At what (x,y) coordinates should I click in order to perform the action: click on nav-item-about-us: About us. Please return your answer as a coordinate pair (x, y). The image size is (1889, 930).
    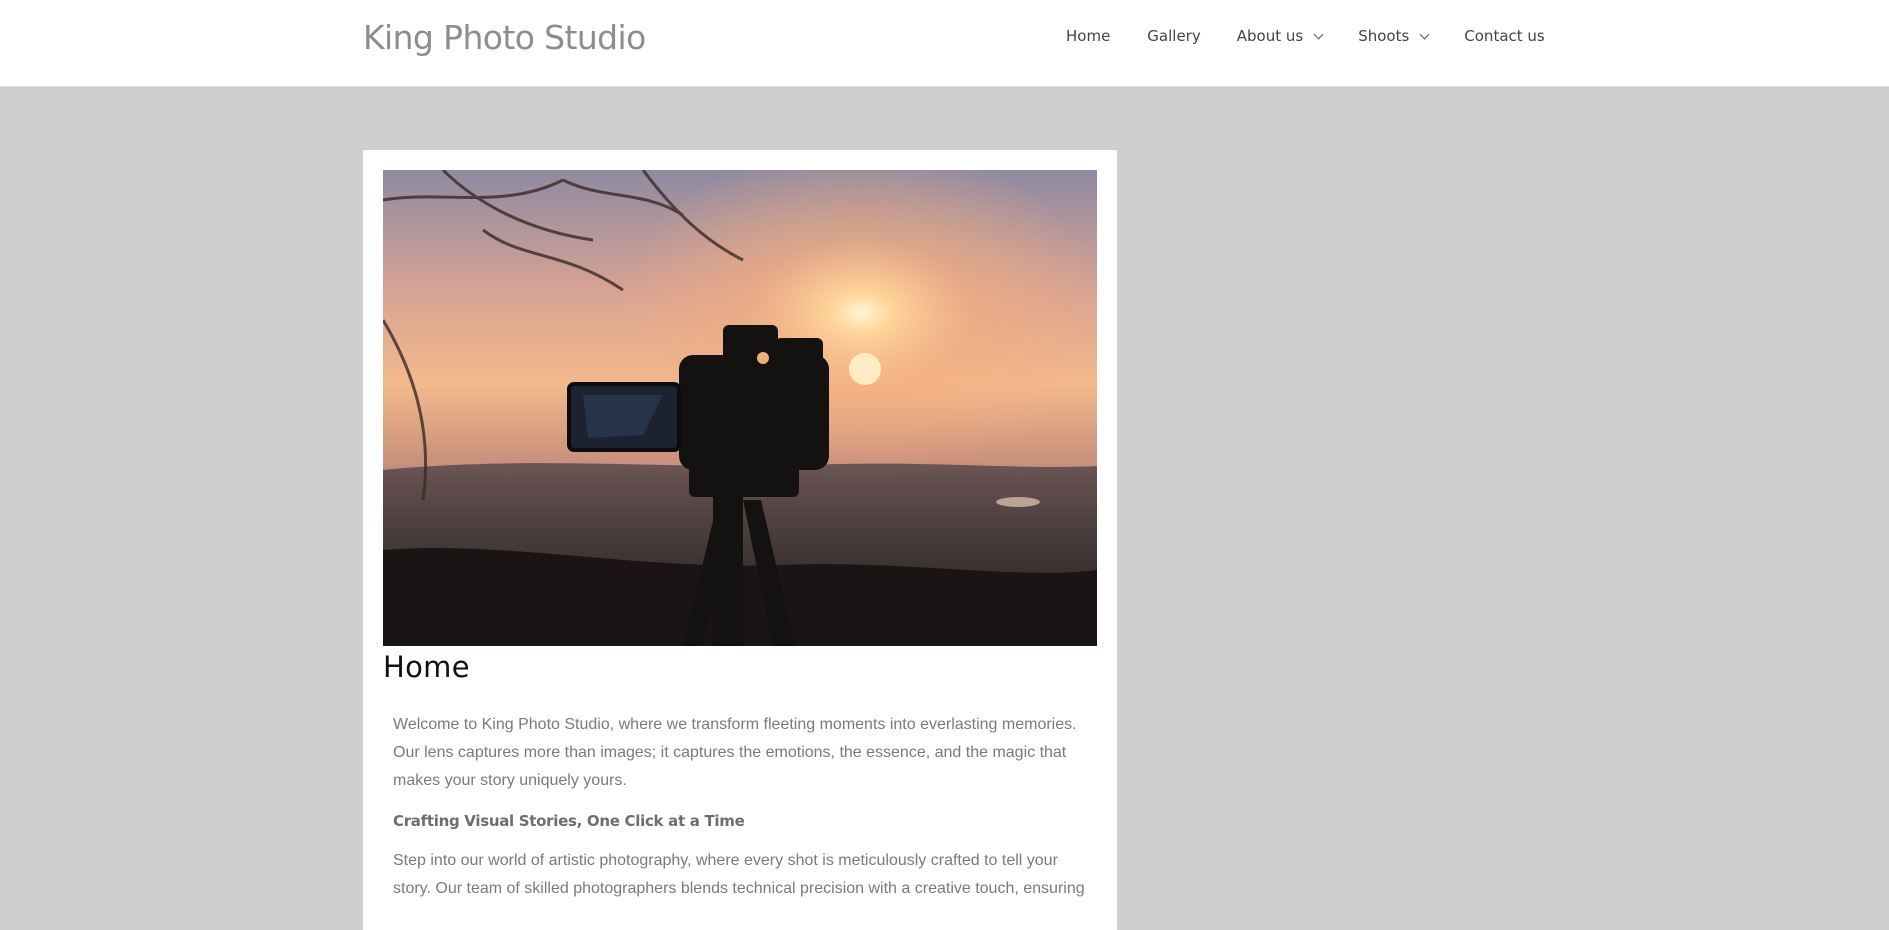
    Looking at the image, I should click on (1280, 36).